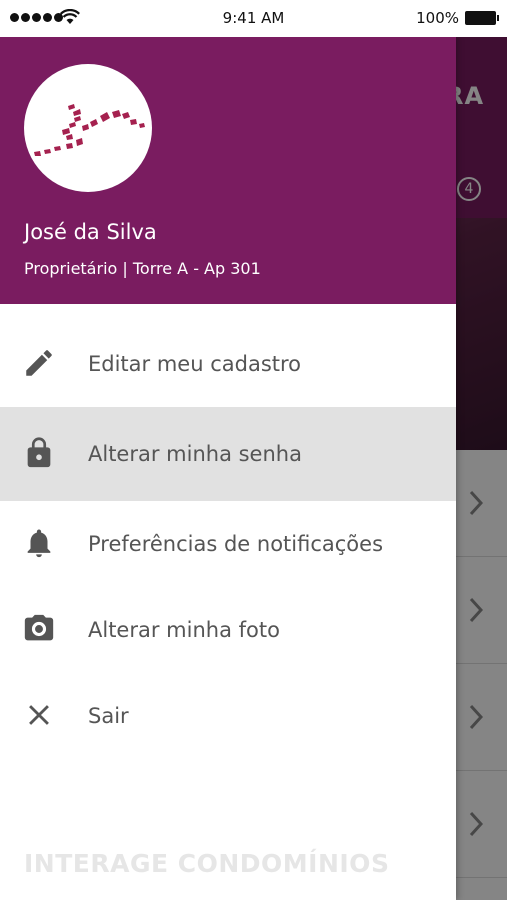 This screenshot has height=900, width=507. I want to click on footer-brand: INTERAGE CONDOMÍNIOS, so click(207, 863).